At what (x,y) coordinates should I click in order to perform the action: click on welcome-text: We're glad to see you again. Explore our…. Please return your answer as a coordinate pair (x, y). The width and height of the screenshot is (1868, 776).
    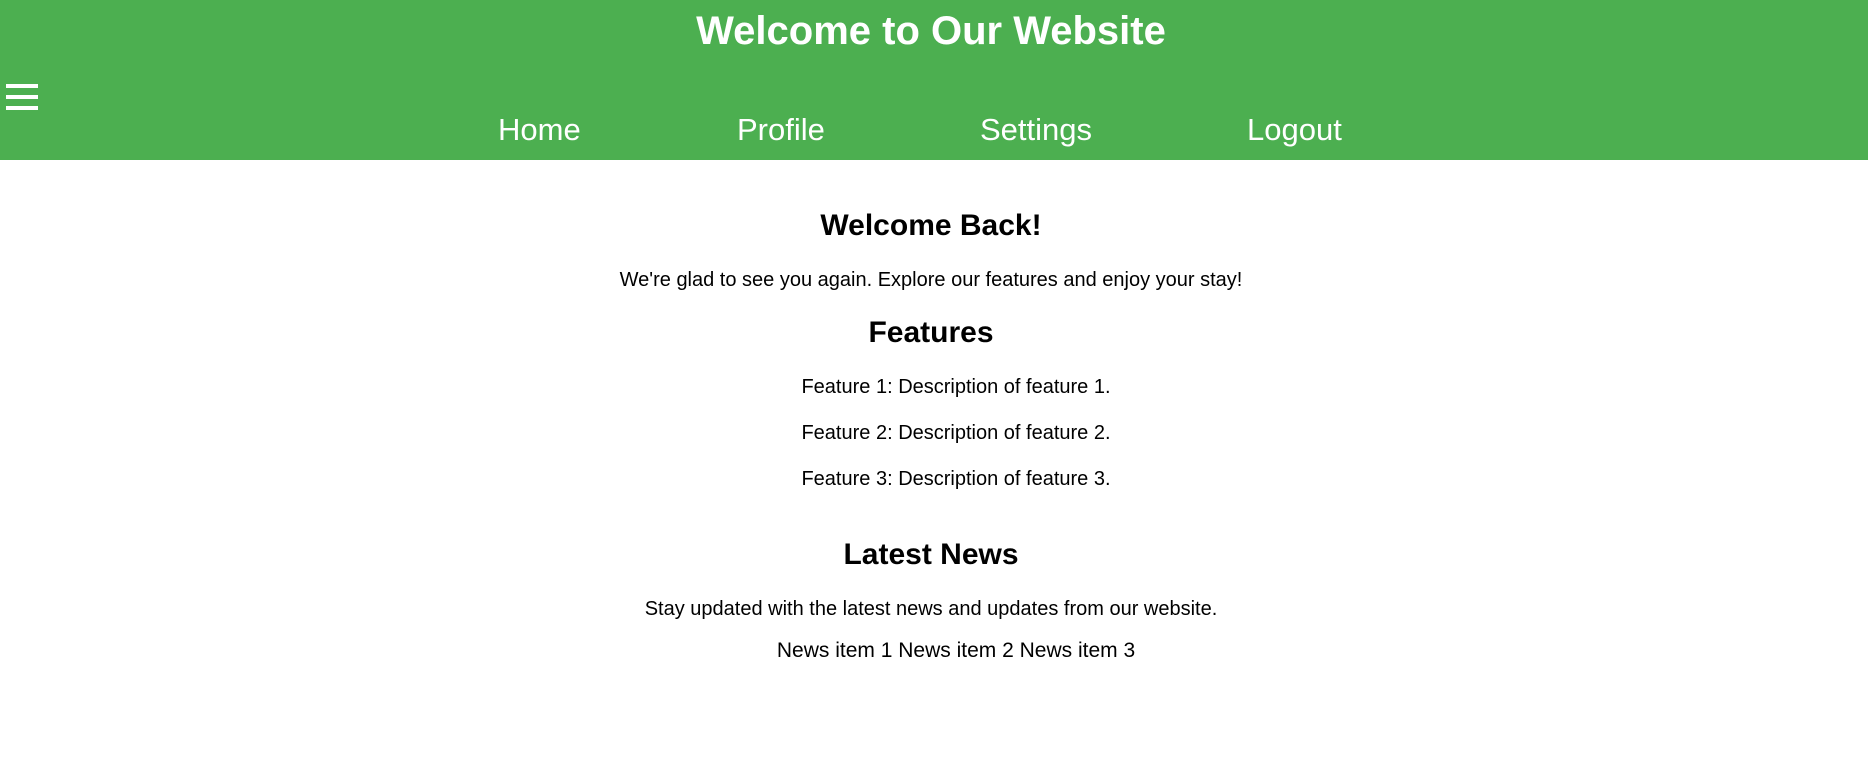
    Looking at the image, I should click on (931, 280).